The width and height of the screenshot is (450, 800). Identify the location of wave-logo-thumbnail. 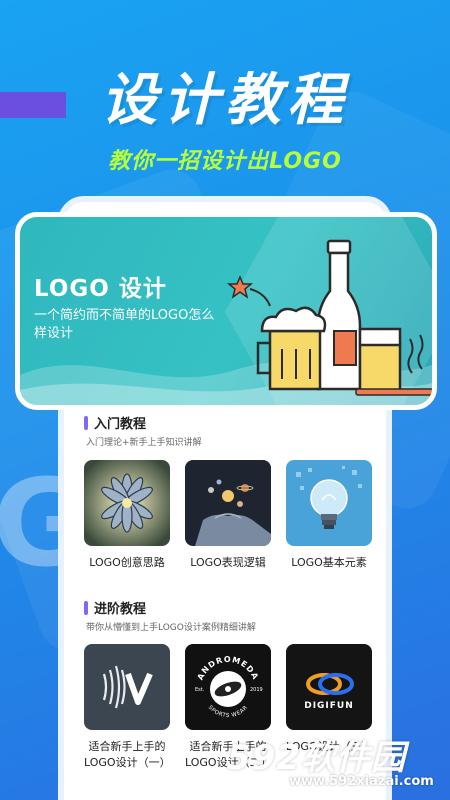
(127, 687).